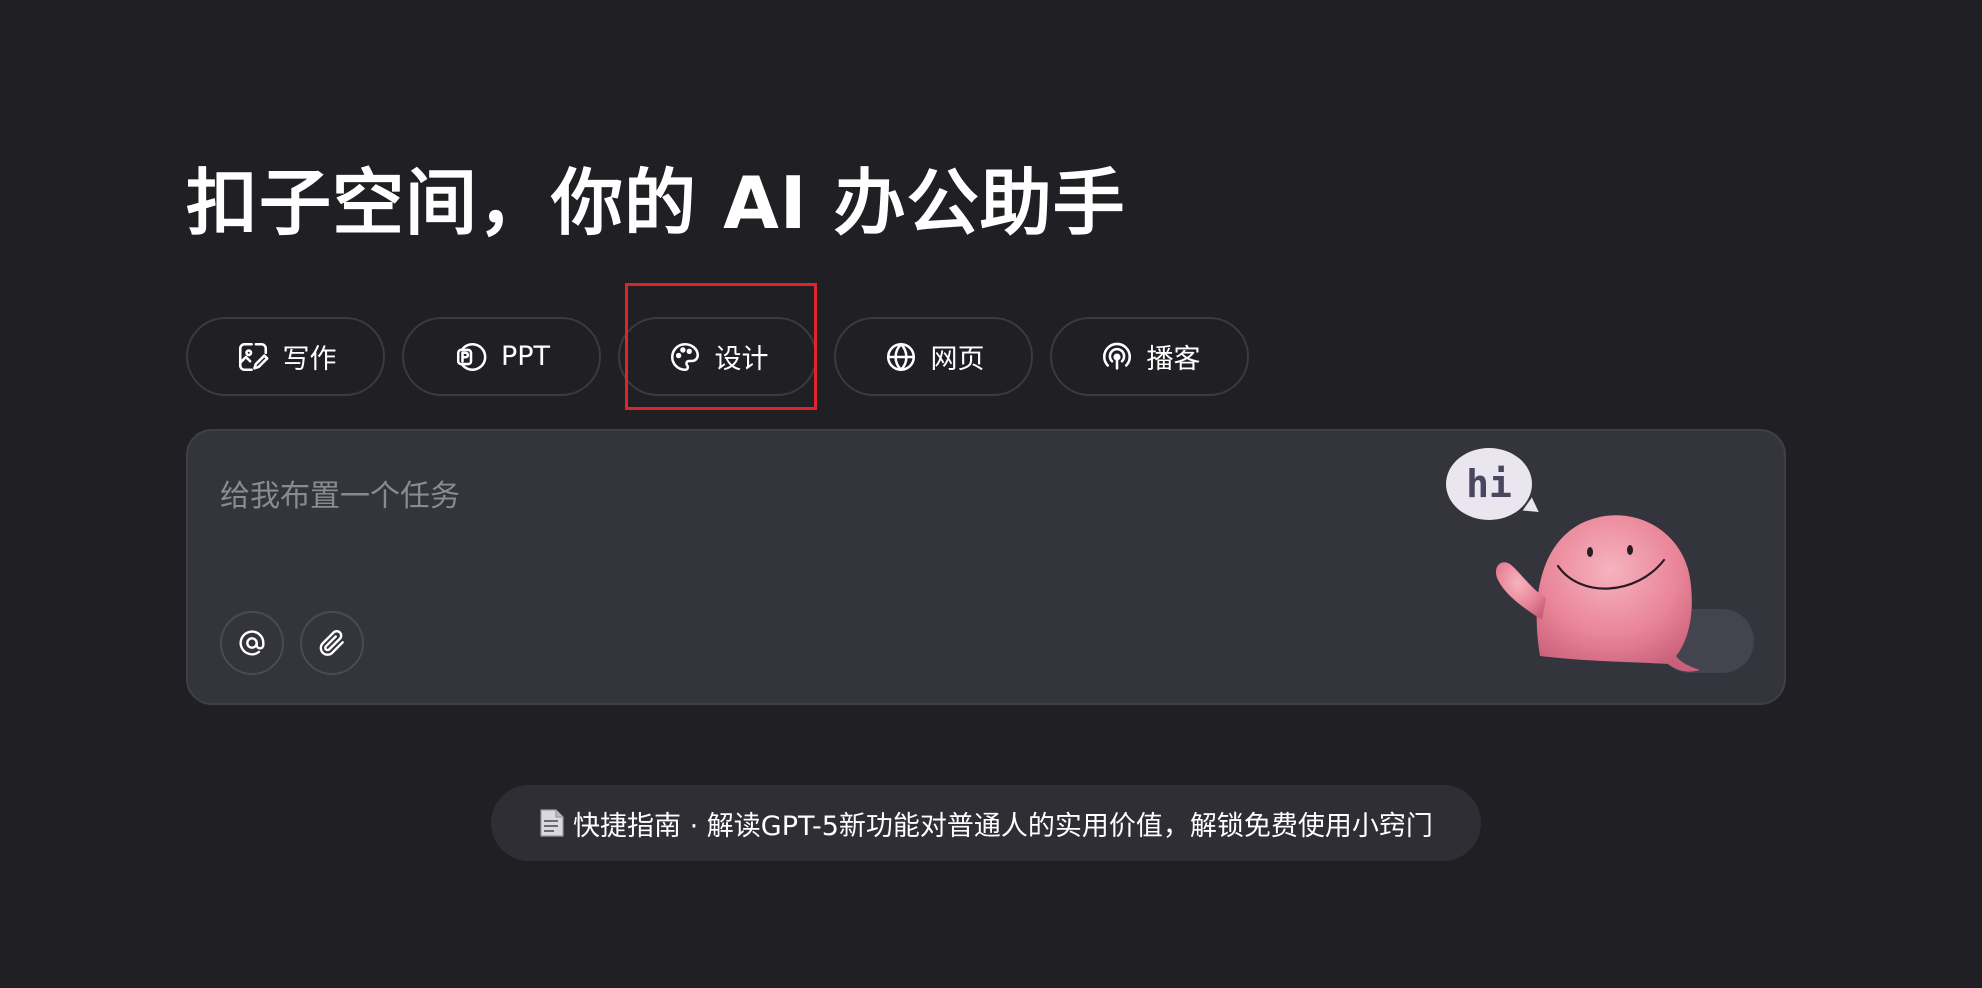 Image resolution: width=1982 pixels, height=988 pixels. I want to click on attach-button, so click(332, 643).